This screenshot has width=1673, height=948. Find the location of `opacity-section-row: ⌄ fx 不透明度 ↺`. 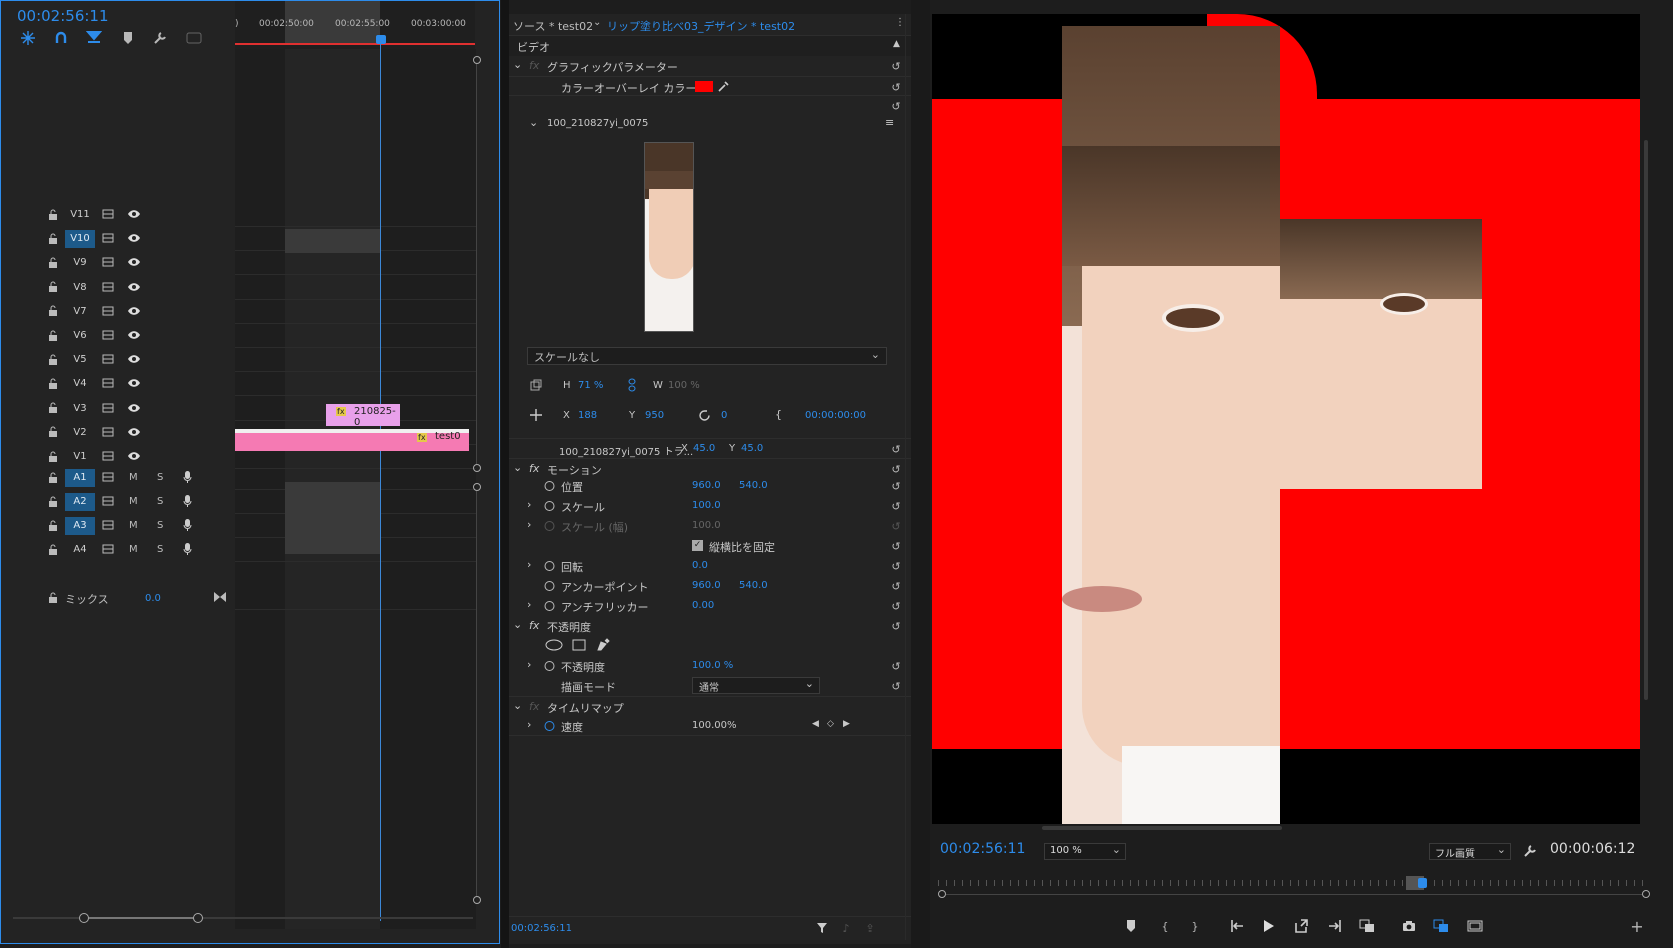

opacity-section-row: ⌄ fx 不透明度 ↺ is located at coordinates (710, 626).